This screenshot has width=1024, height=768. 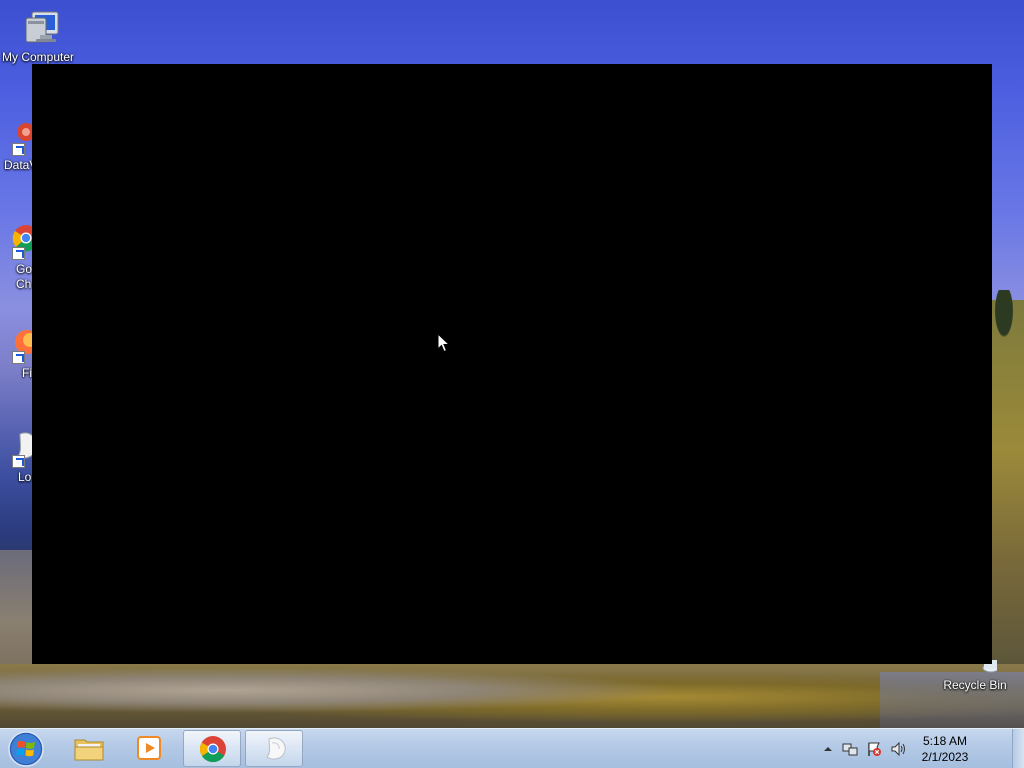 I want to click on chrome-icon, so click(x=213, y=749).